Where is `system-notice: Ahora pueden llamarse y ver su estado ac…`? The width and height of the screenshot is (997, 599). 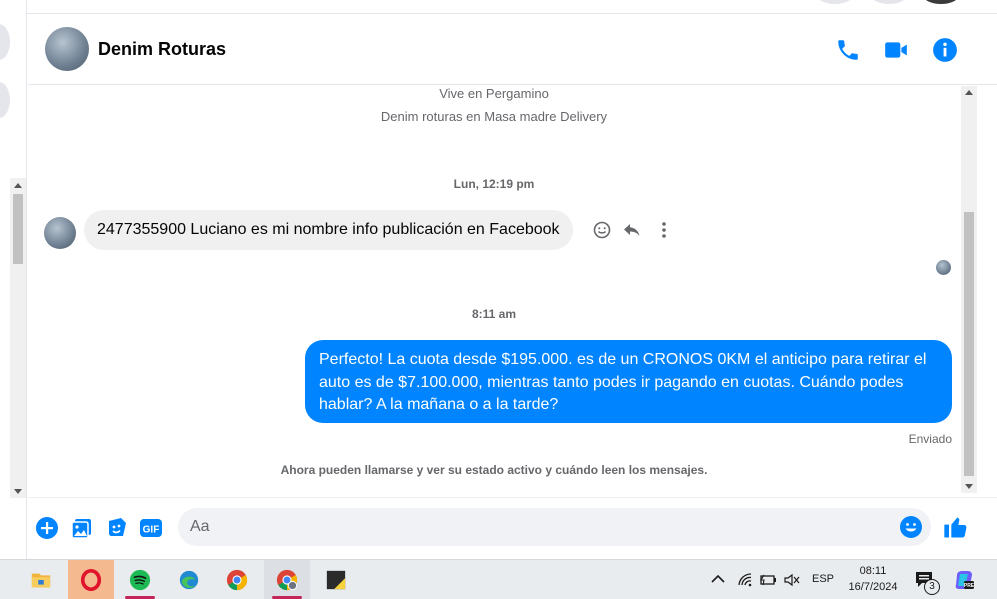 system-notice: Ahora pueden llamarse y ver su estado ac… is located at coordinates (494, 470).